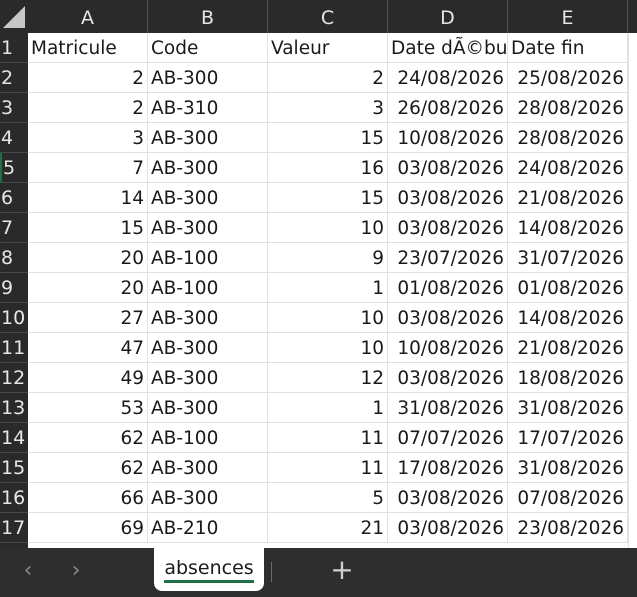 This screenshot has height=597, width=637. What do you see at coordinates (328, 78) in the screenshot?
I see `cell-valeur: 2` at bounding box center [328, 78].